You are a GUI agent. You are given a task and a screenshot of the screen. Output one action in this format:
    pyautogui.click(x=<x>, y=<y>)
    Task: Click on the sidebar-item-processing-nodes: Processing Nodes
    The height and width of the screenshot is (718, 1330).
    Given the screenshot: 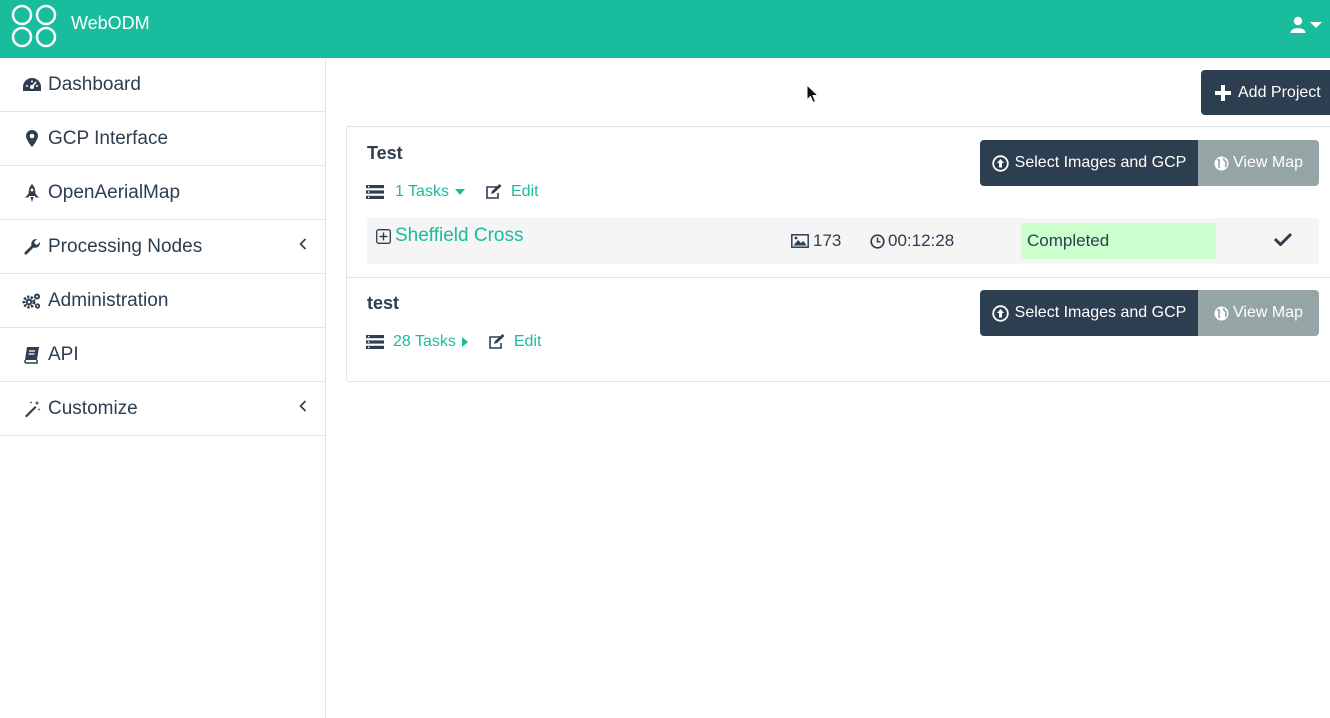 What is the action you would take?
    pyautogui.click(x=162, y=247)
    